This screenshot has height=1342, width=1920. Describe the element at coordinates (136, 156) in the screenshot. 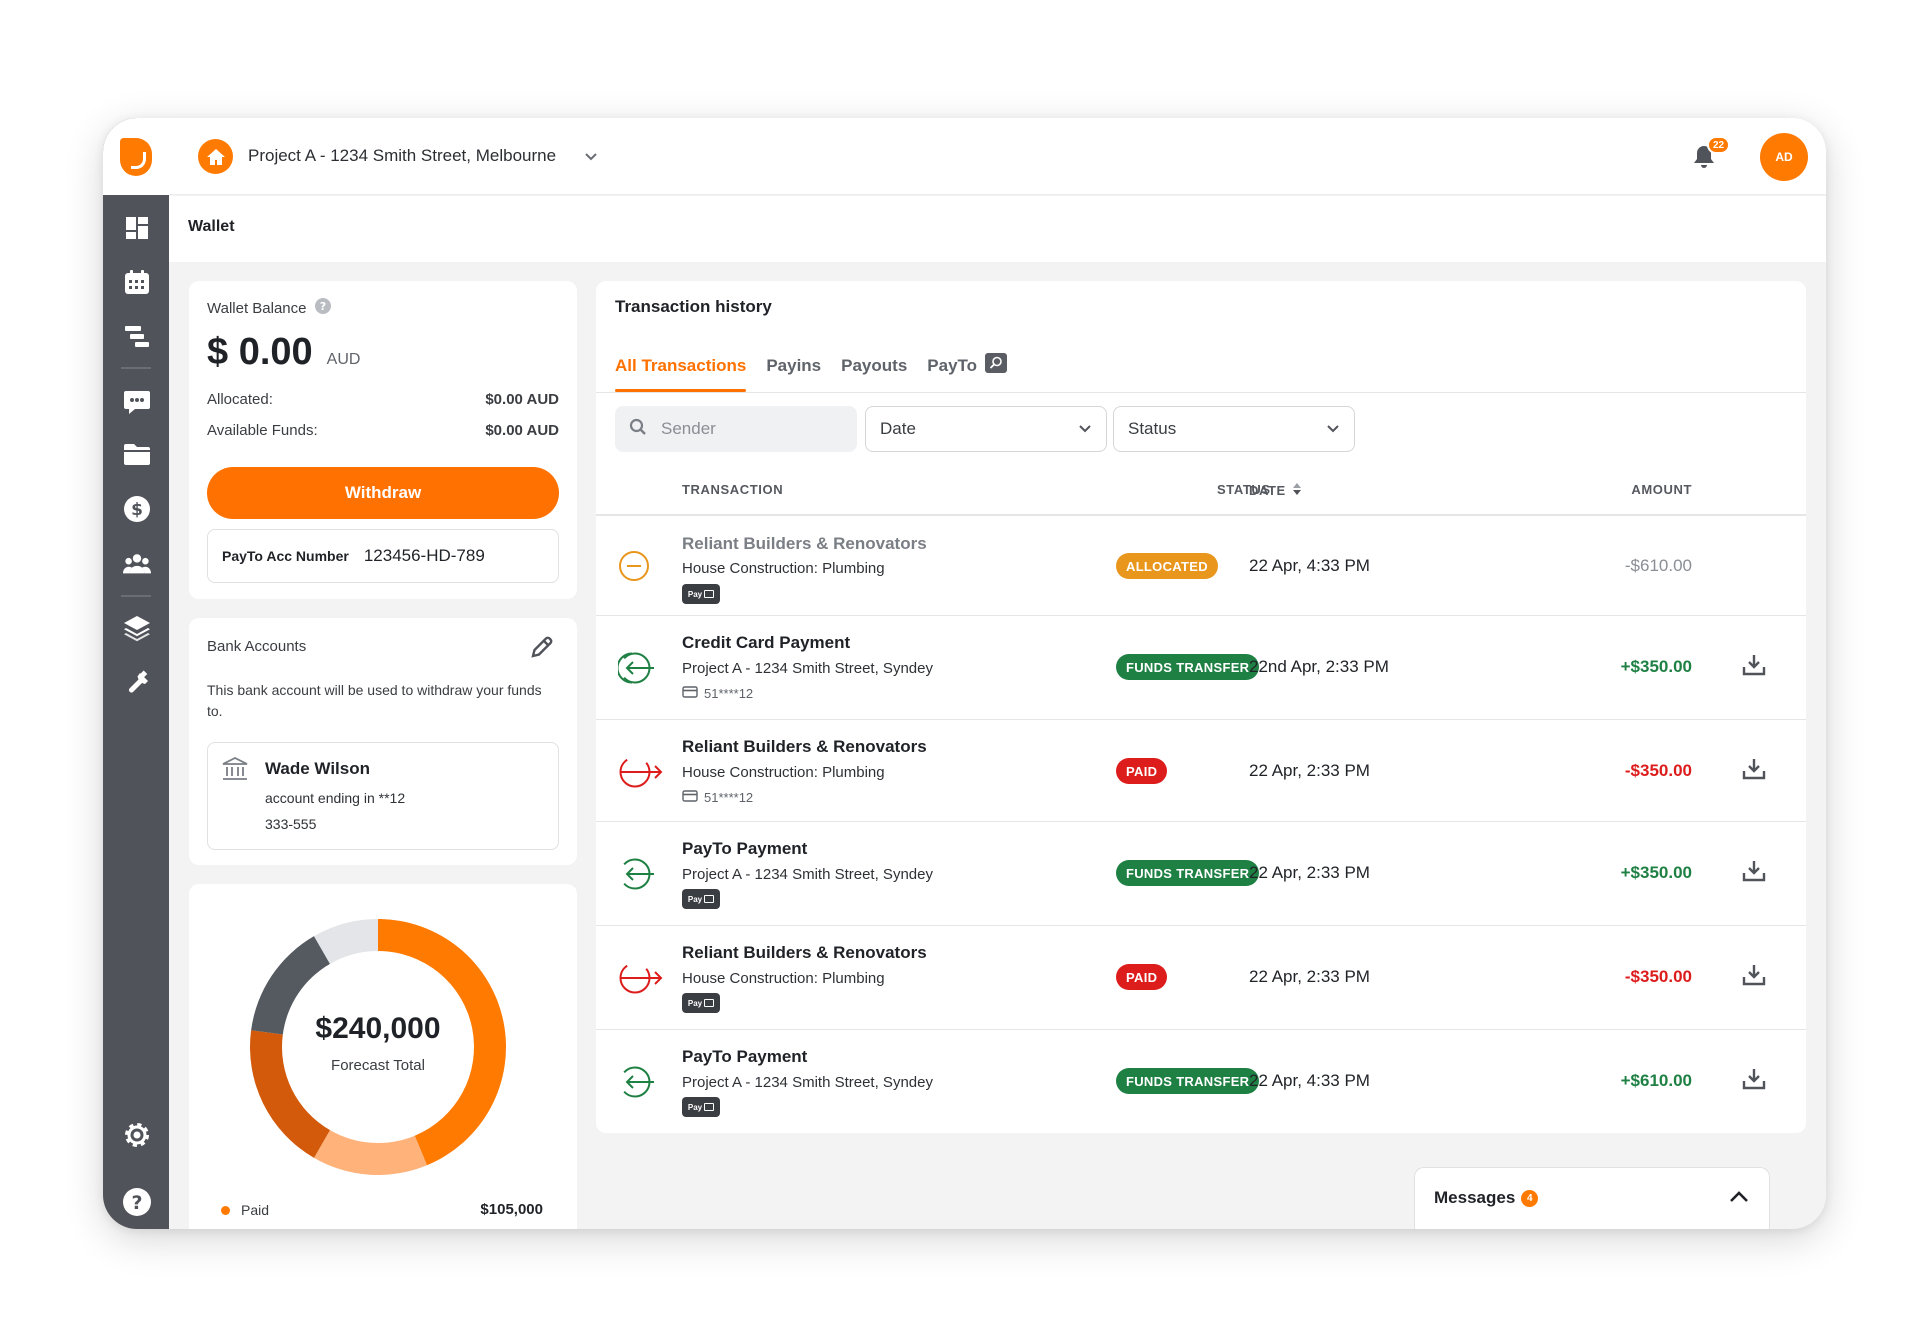

I see `logo` at that location.